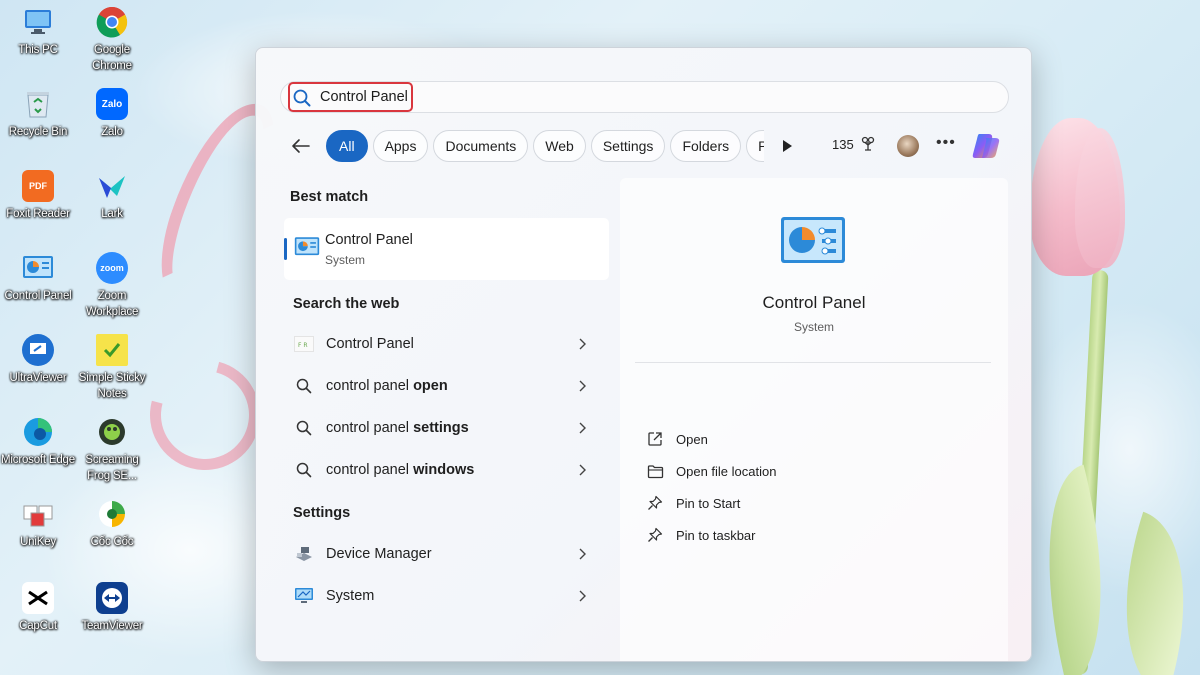 Image resolution: width=1200 pixels, height=675 pixels. Describe the element at coordinates (655, 439) in the screenshot. I see `open-external-icon` at that location.